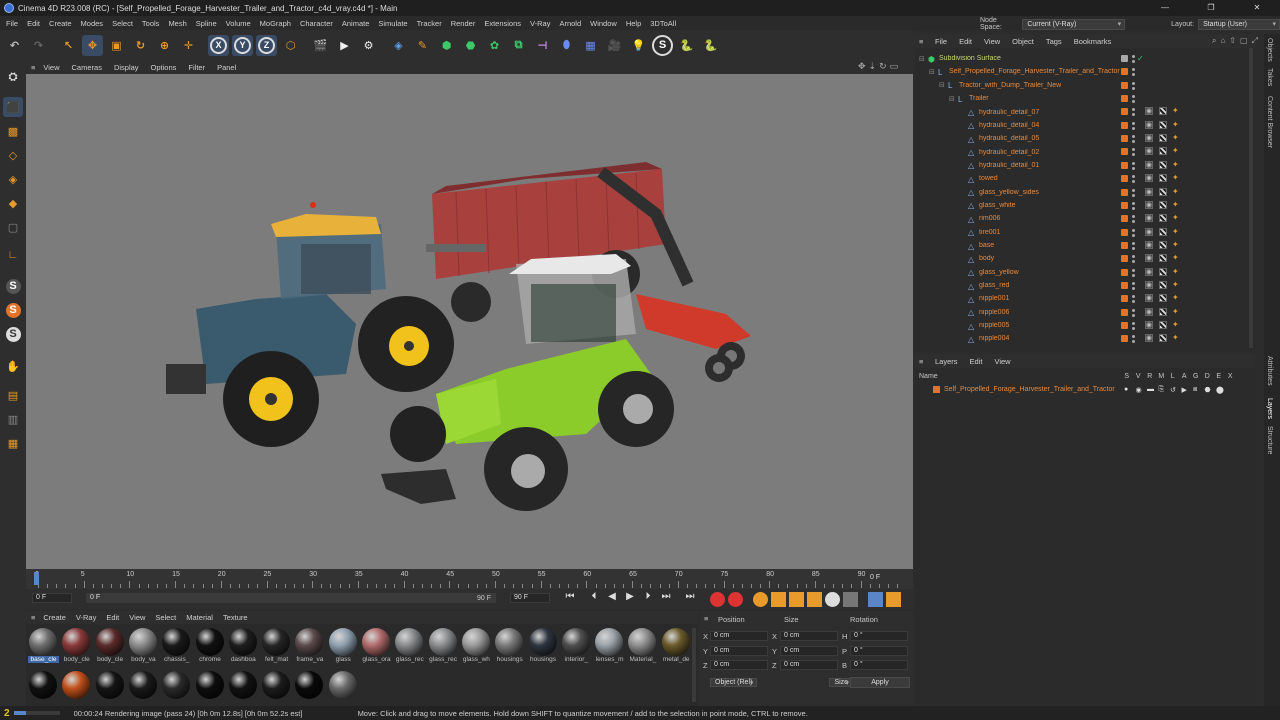 This screenshot has height=720, width=1280. Describe the element at coordinates (422, 45) in the screenshot. I see `pen-spline-icon: ✎` at that location.